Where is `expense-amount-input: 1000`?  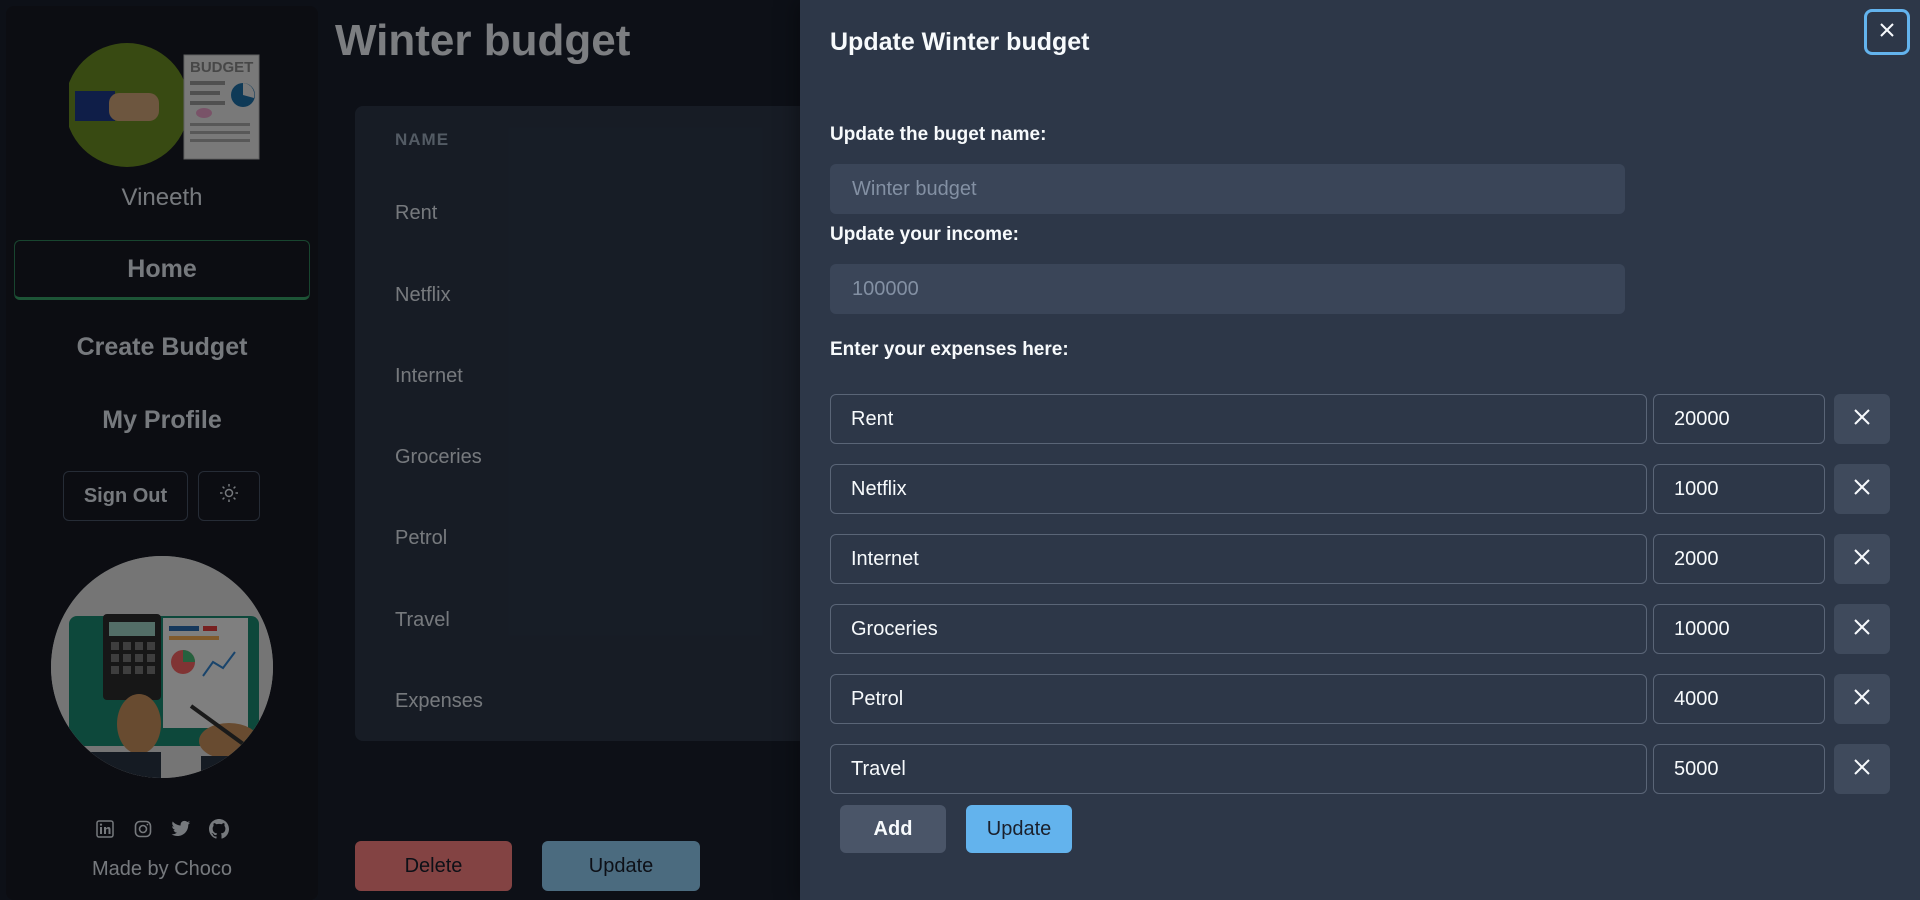
expense-amount-input: 1000 is located at coordinates (1739, 489).